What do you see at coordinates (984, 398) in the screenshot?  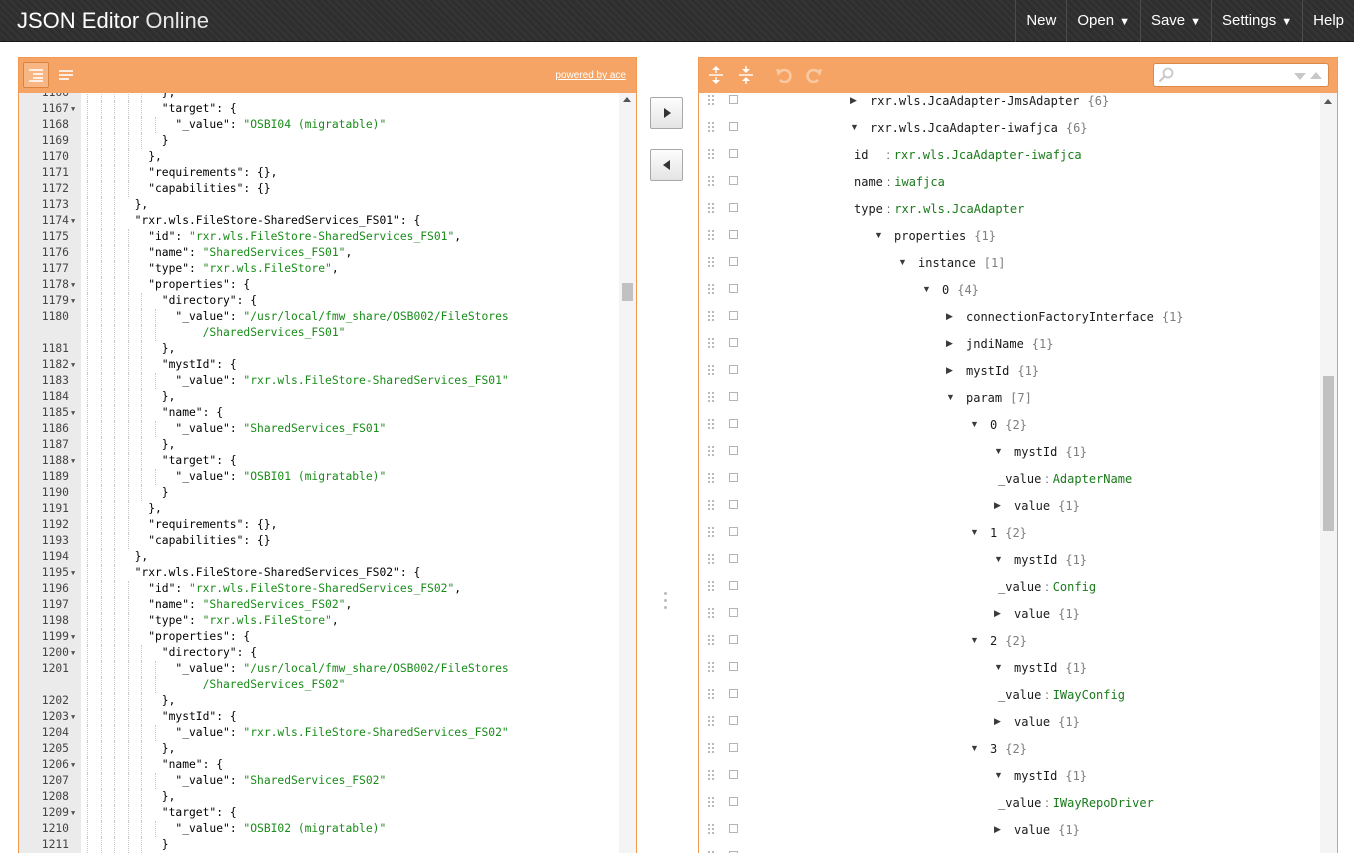 I see `field-name: param` at bounding box center [984, 398].